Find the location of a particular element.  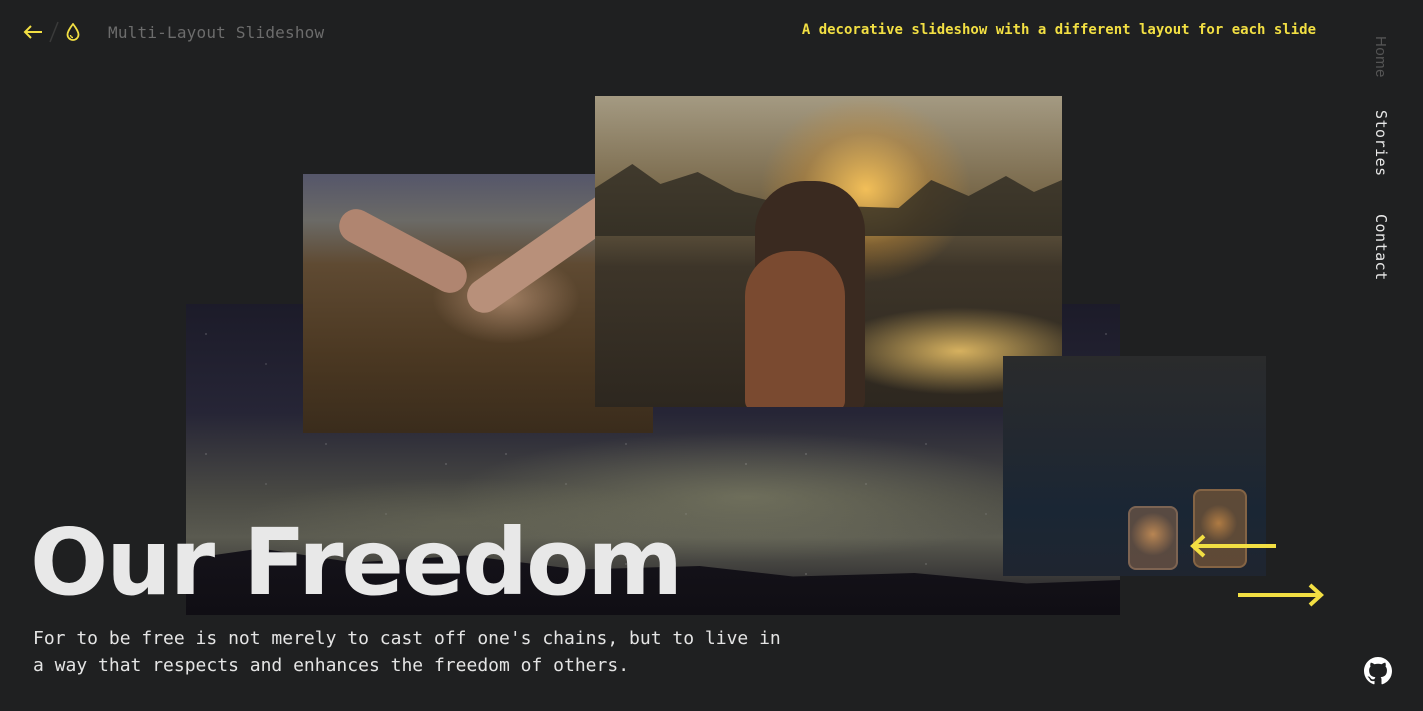

slide-title: Our Freedom is located at coordinates (356, 562).